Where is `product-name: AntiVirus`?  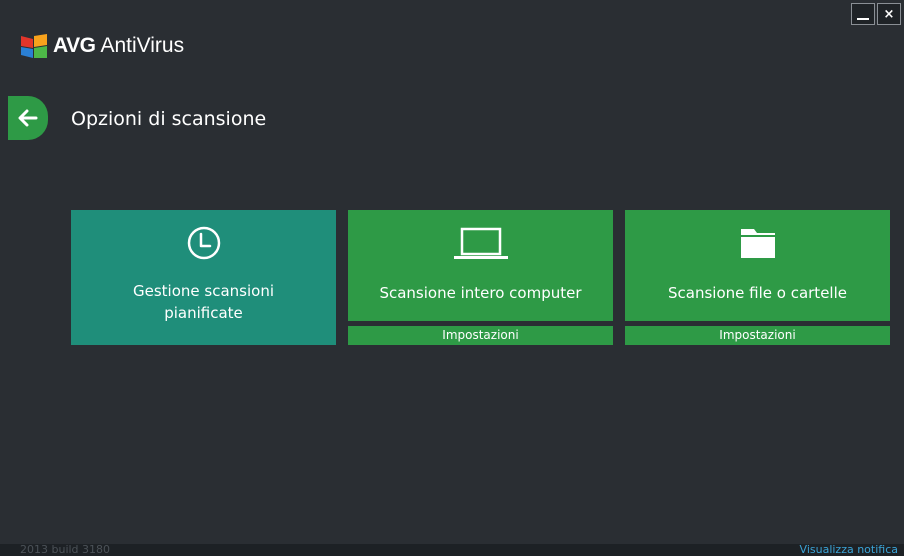 product-name: AntiVirus is located at coordinates (142, 45).